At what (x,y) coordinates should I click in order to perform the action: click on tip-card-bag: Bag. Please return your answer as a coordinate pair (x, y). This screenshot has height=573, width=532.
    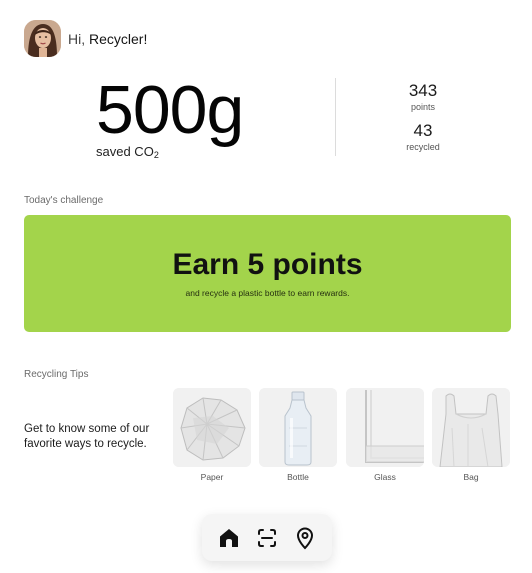
    Looking at the image, I should click on (471, 435).